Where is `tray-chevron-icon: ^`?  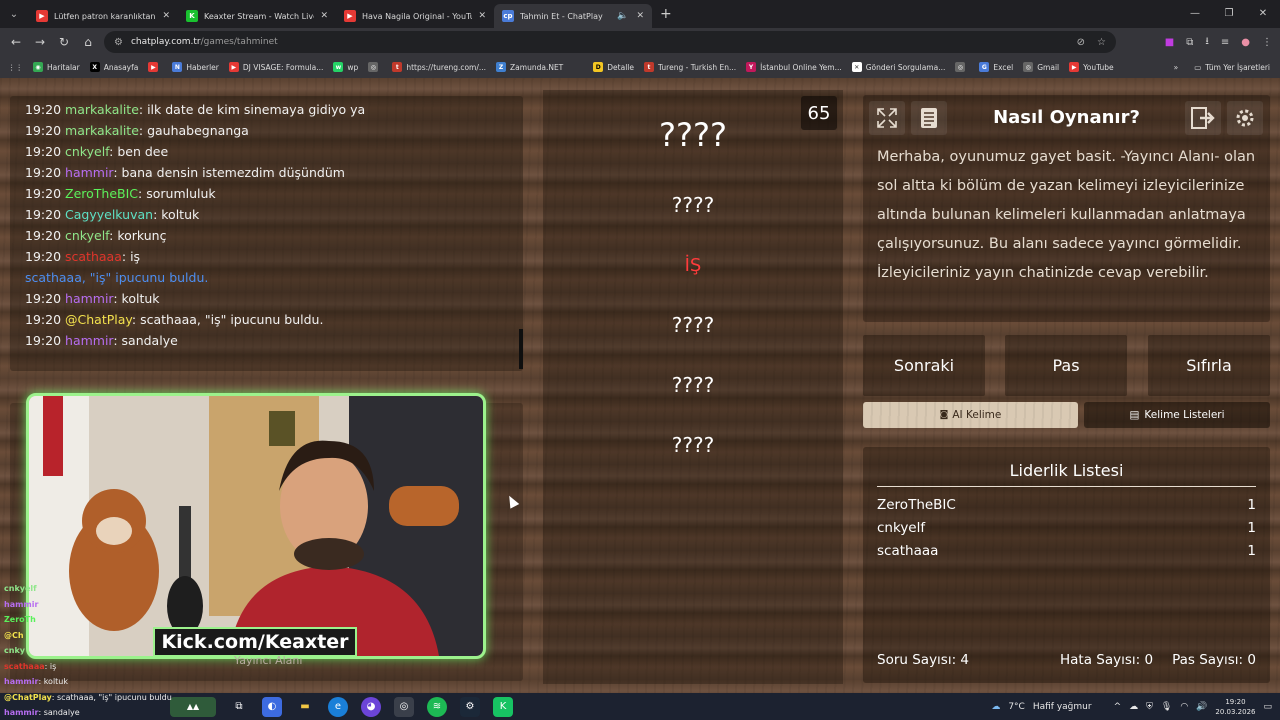 tray-chevron-icon: ^ is located at coordinates (1118, 707).